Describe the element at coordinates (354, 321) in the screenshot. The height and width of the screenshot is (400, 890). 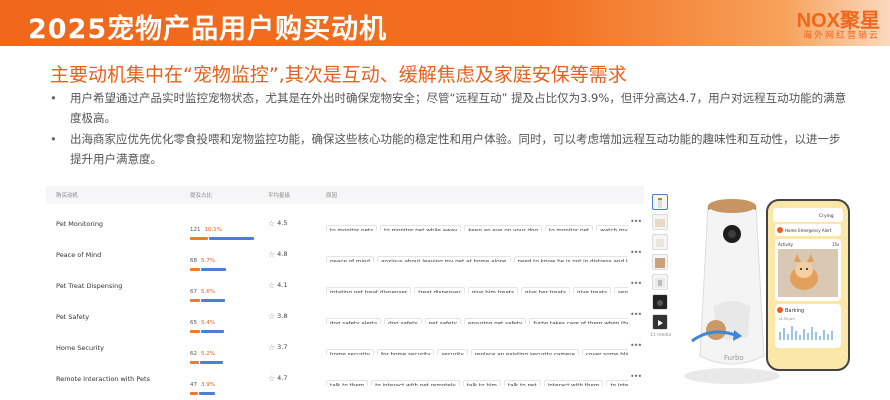
I see `reason-tag: dog safety alerts` at that location.